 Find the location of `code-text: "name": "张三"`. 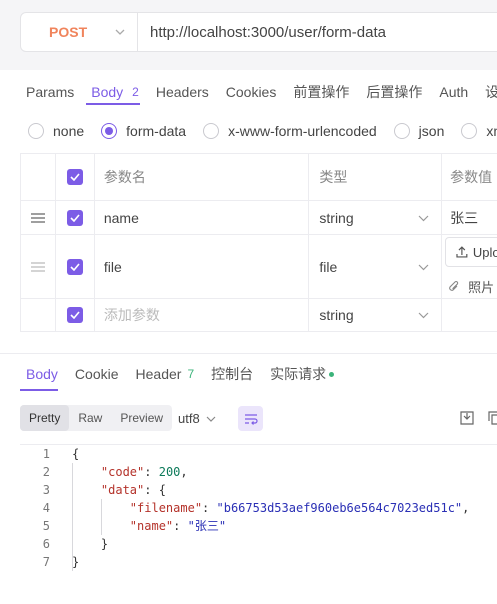

code-text: "name": "张三" is located at coordinates (178, 526).